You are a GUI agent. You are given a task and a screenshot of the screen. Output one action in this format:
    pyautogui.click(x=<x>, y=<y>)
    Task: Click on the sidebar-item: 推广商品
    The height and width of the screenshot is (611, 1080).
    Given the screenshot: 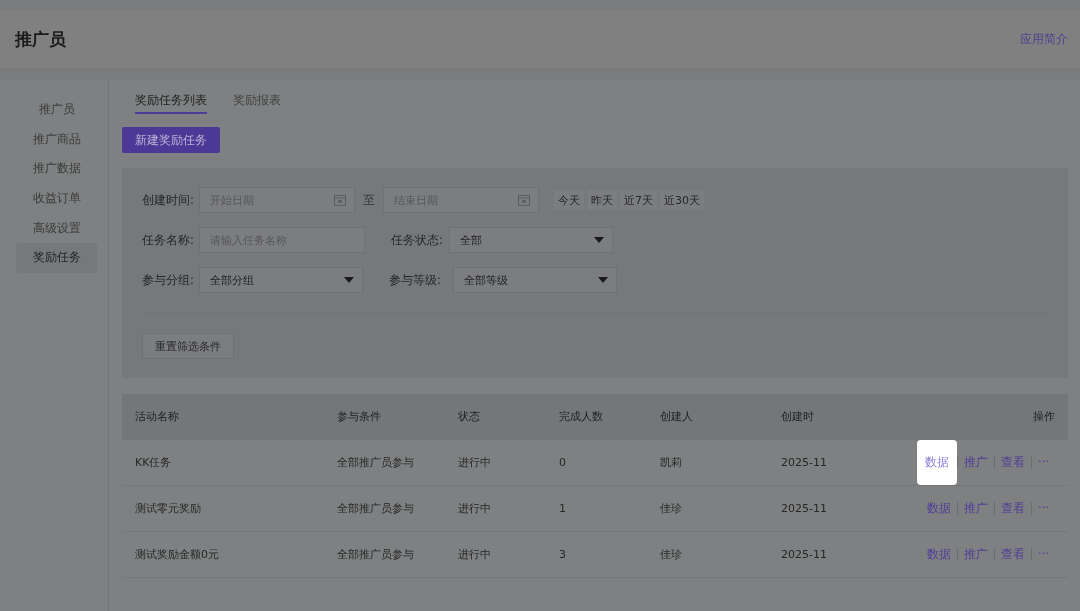 What is the action you would take?
    pyautogui.click(x=56, y=139)
    